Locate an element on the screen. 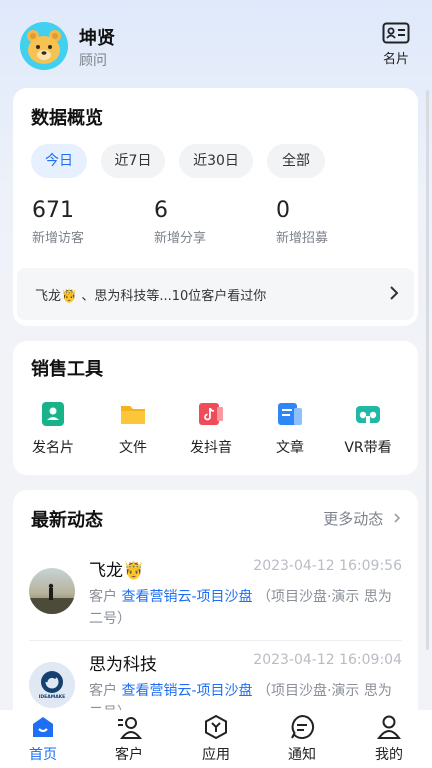  tab-all: 全部 is located at coordinates (296, 161).